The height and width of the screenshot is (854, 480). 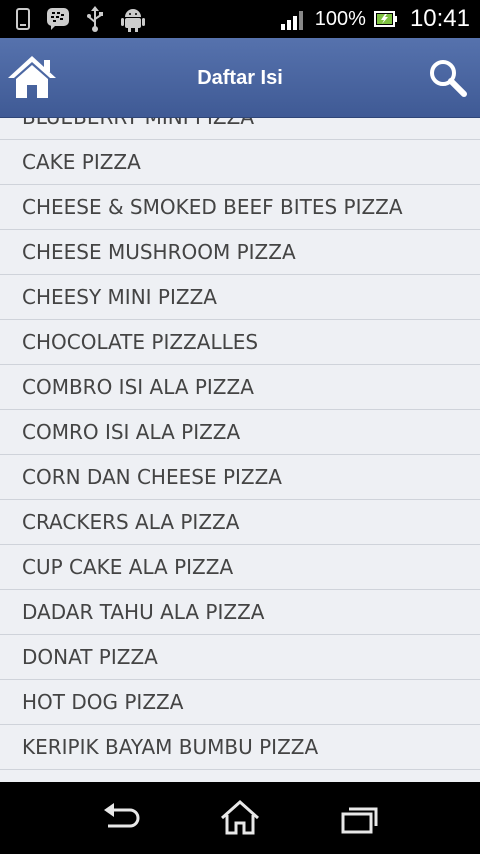 I want to click on status-bar: 100% 10:41, so click(x=240, y=19).